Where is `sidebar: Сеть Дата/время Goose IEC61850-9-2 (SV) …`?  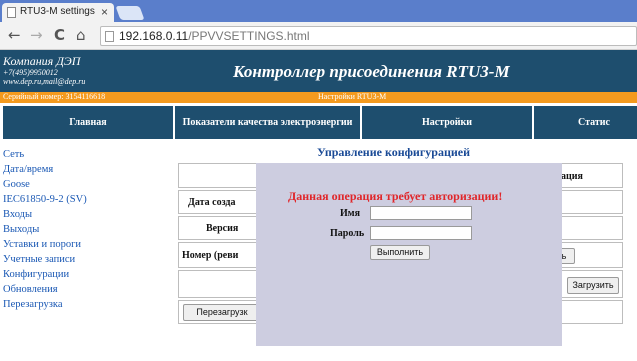 sidebar: Сеть Дата/время Goose IEC61850-9-2 (SV) … is located at coordinates (45, 230).